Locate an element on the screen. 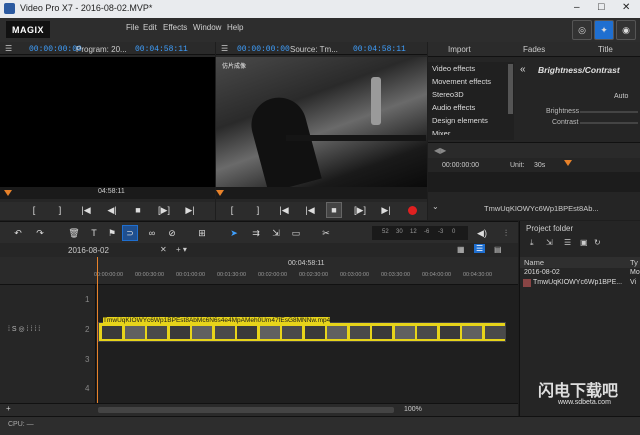  text-icon: T is located at coordinates (94, 233).